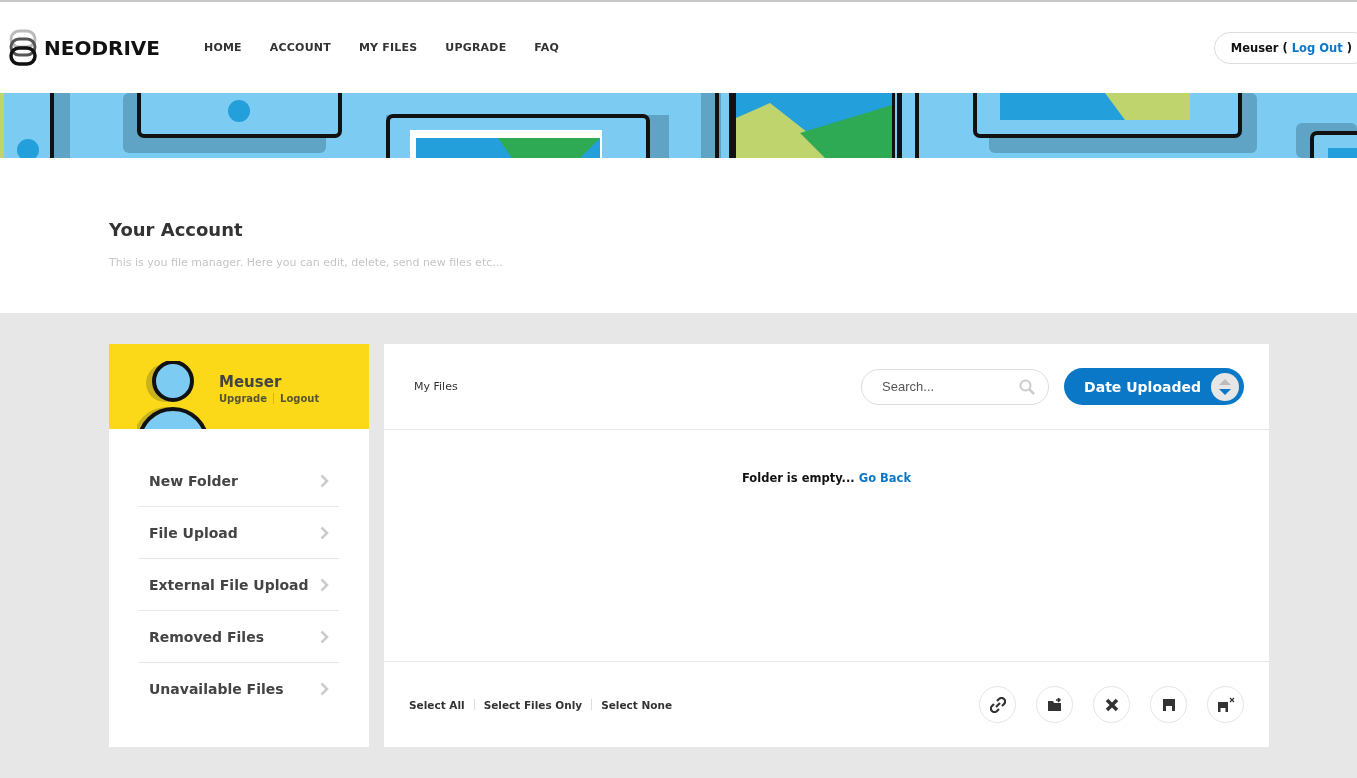  Describe the element at coordinates (223, 47) in the screenshot. I see `nav-link: HOME` at that location.